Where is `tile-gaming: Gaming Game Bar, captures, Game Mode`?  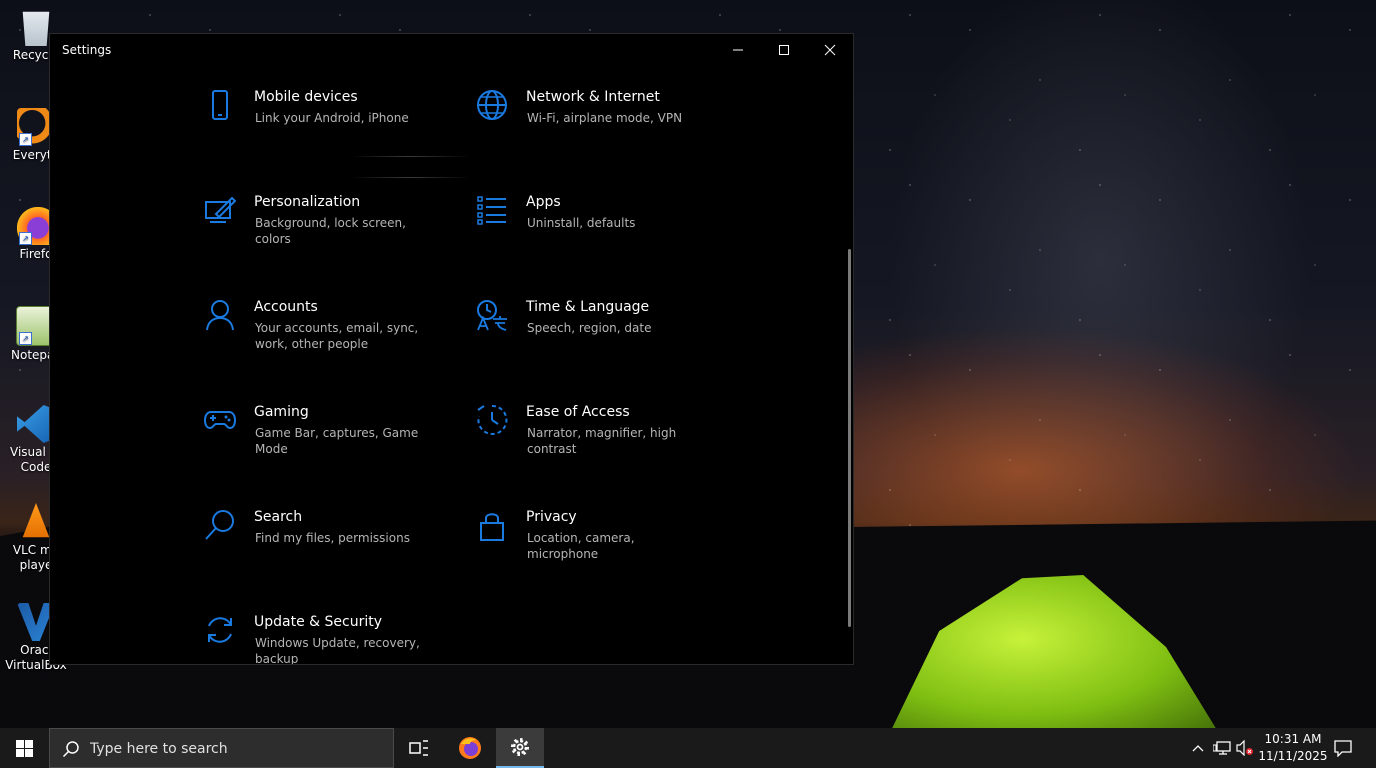 tile-gaming: Gaming Game Bar, captures, Game Mode is located at coordinates (329, 444).